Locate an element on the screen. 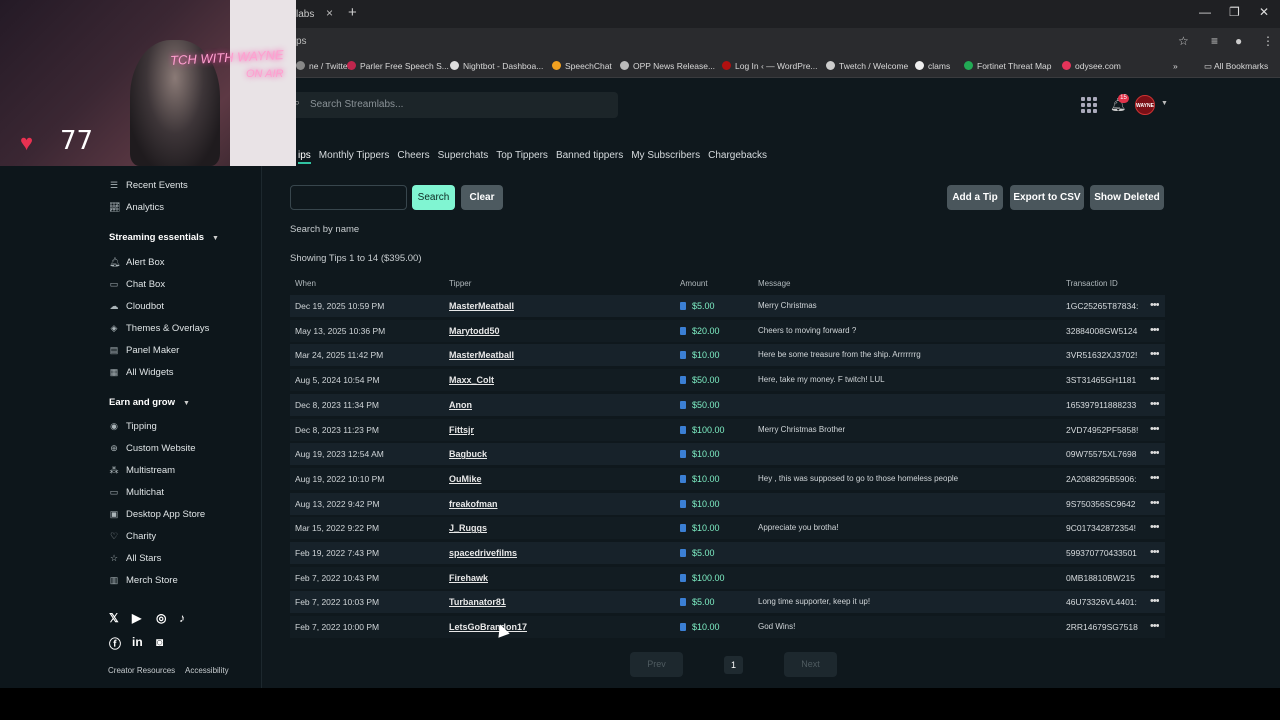  chart-icon: 📈︎ is located at coordinates (115, 207).